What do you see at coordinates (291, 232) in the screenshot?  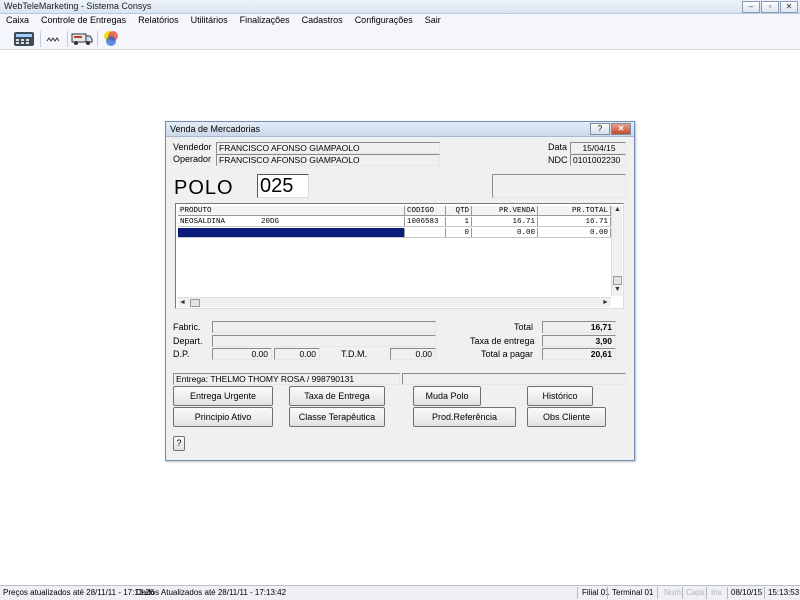 I see `cell-produto-input` at bounding box center [291, 232].